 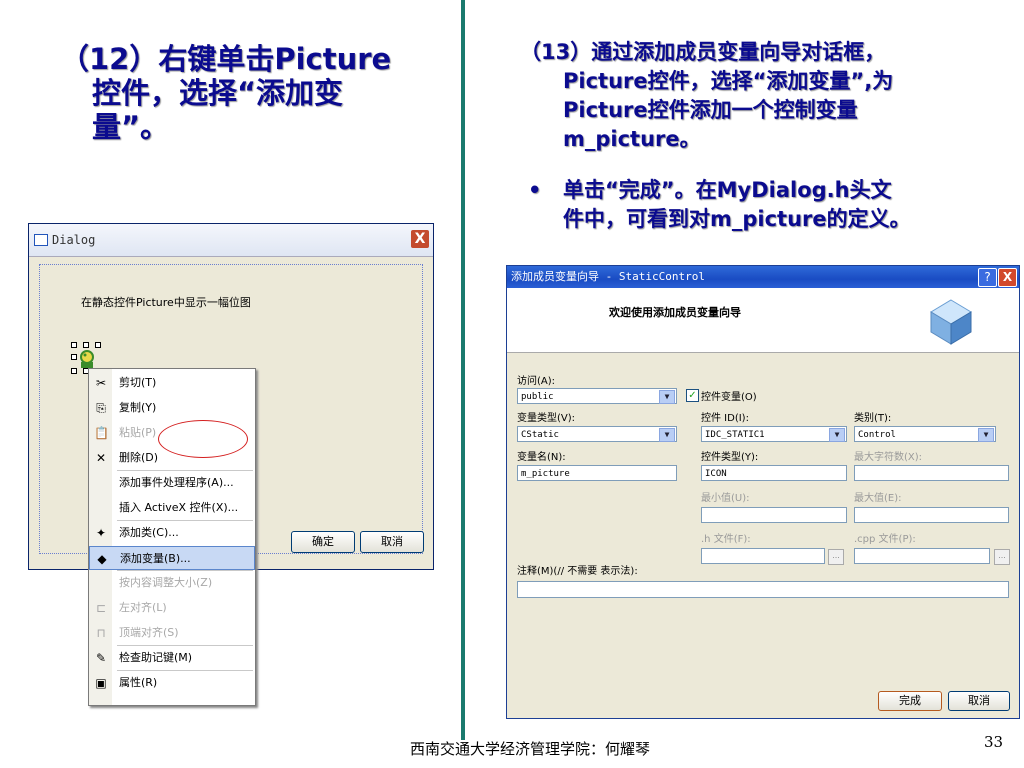 What do you see at coordinates (172, 683) in the screenshot?
I see `menu-item: ▣ 属性(R)` at bounding box center [172, 683].